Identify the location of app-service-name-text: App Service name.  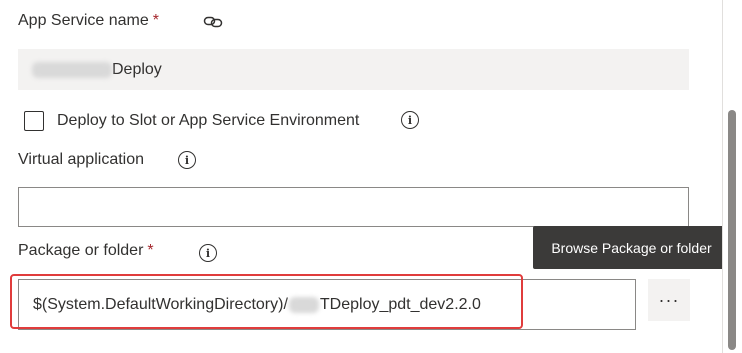
(83, 20).